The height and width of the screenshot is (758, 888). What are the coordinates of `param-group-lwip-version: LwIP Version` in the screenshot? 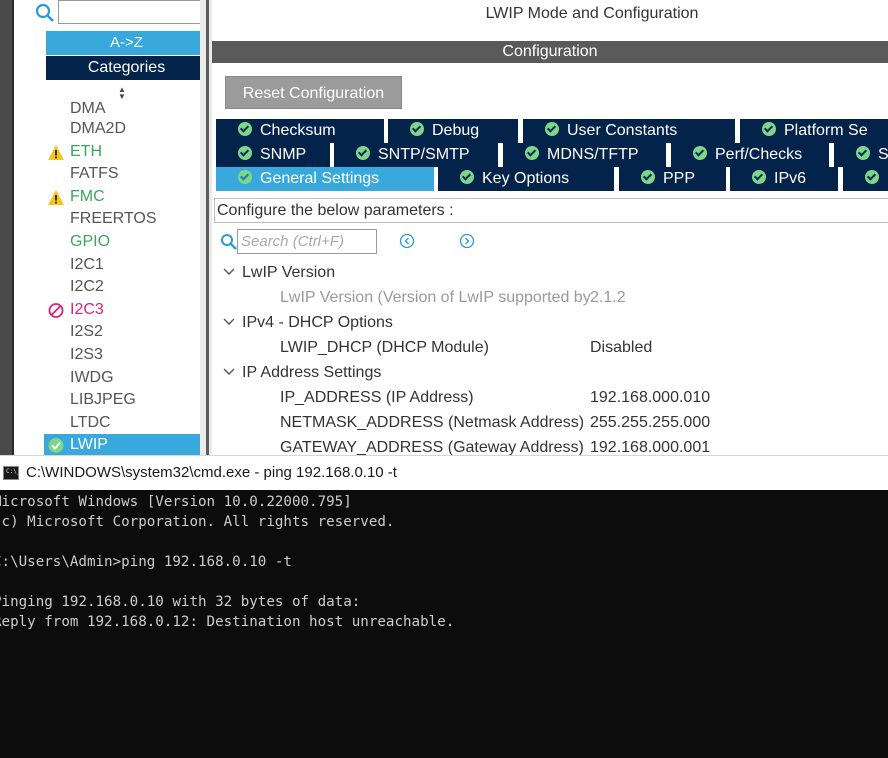 It's located at (273, 272).